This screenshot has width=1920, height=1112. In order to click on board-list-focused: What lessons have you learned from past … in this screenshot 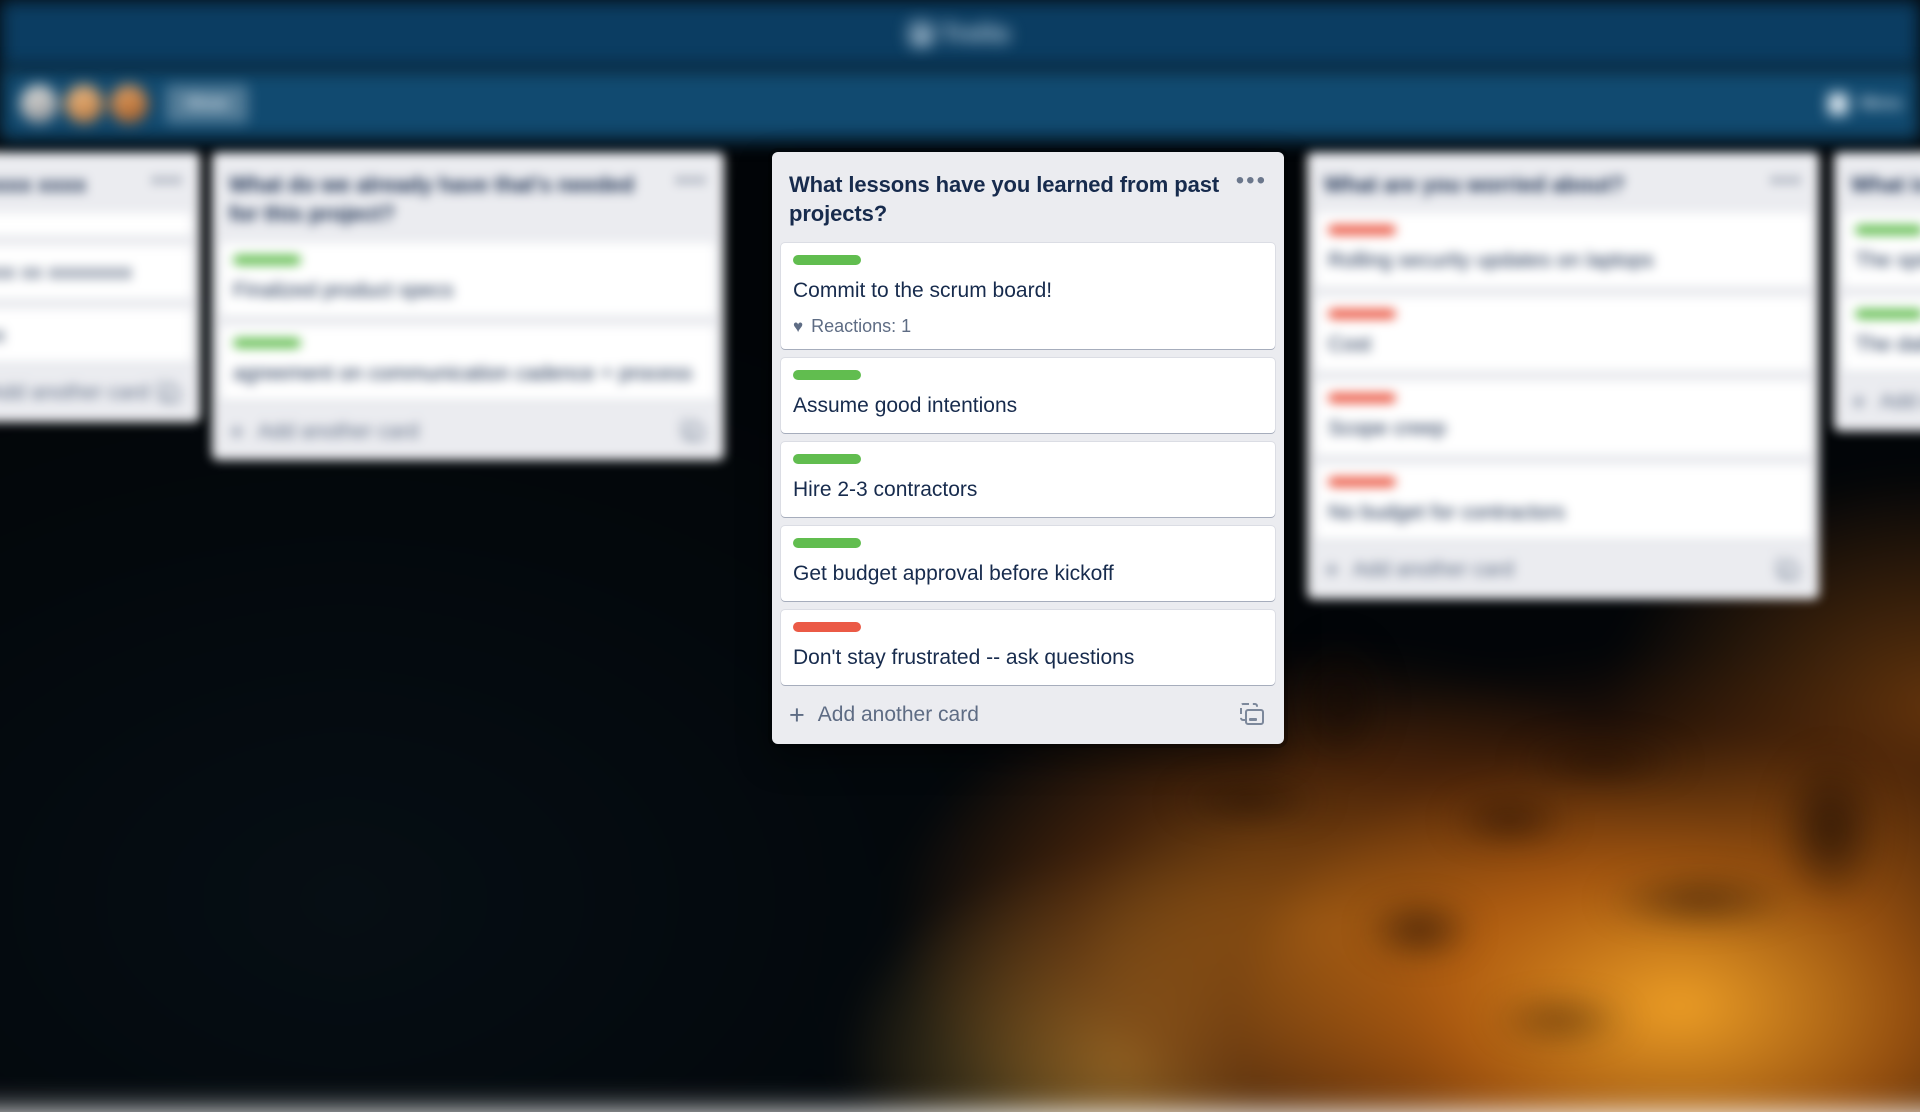, I will do `click(1028, 448)`.